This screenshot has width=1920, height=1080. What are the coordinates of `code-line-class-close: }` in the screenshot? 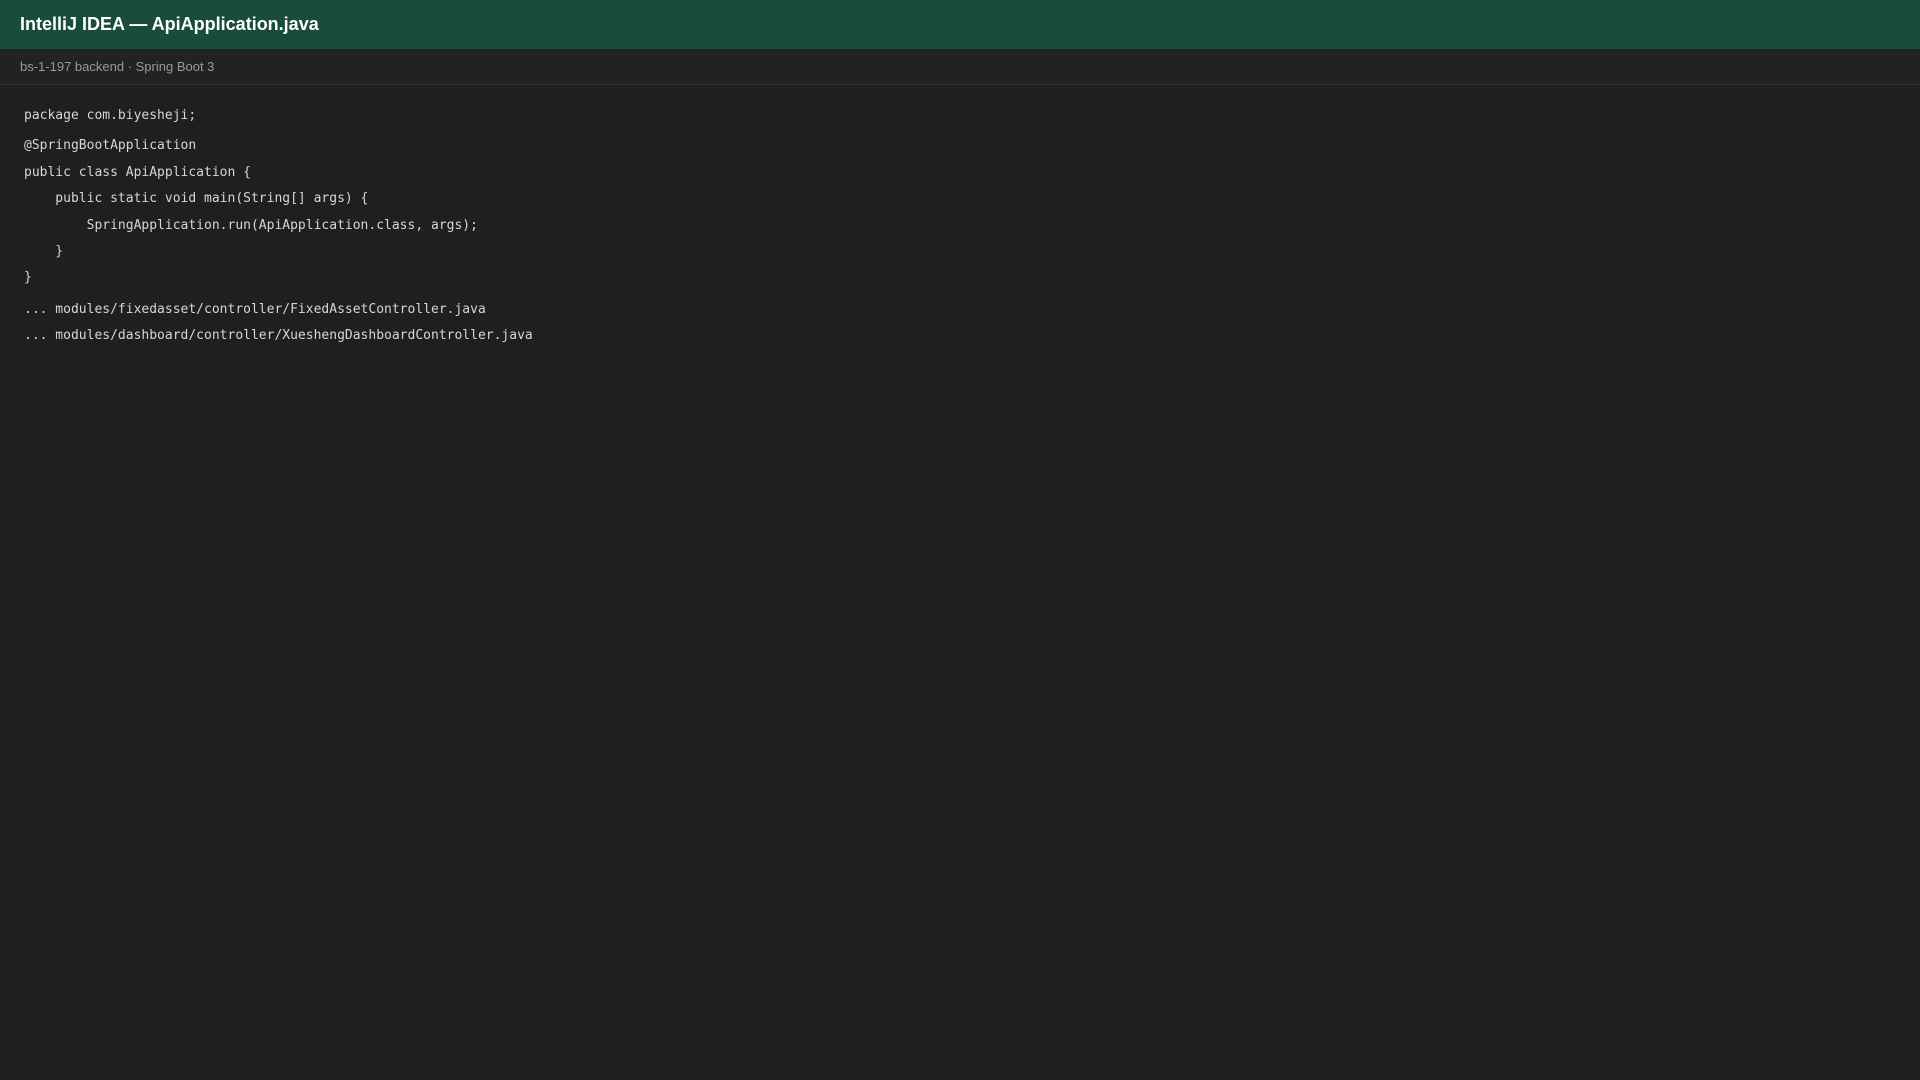 It's located at (28, 277).